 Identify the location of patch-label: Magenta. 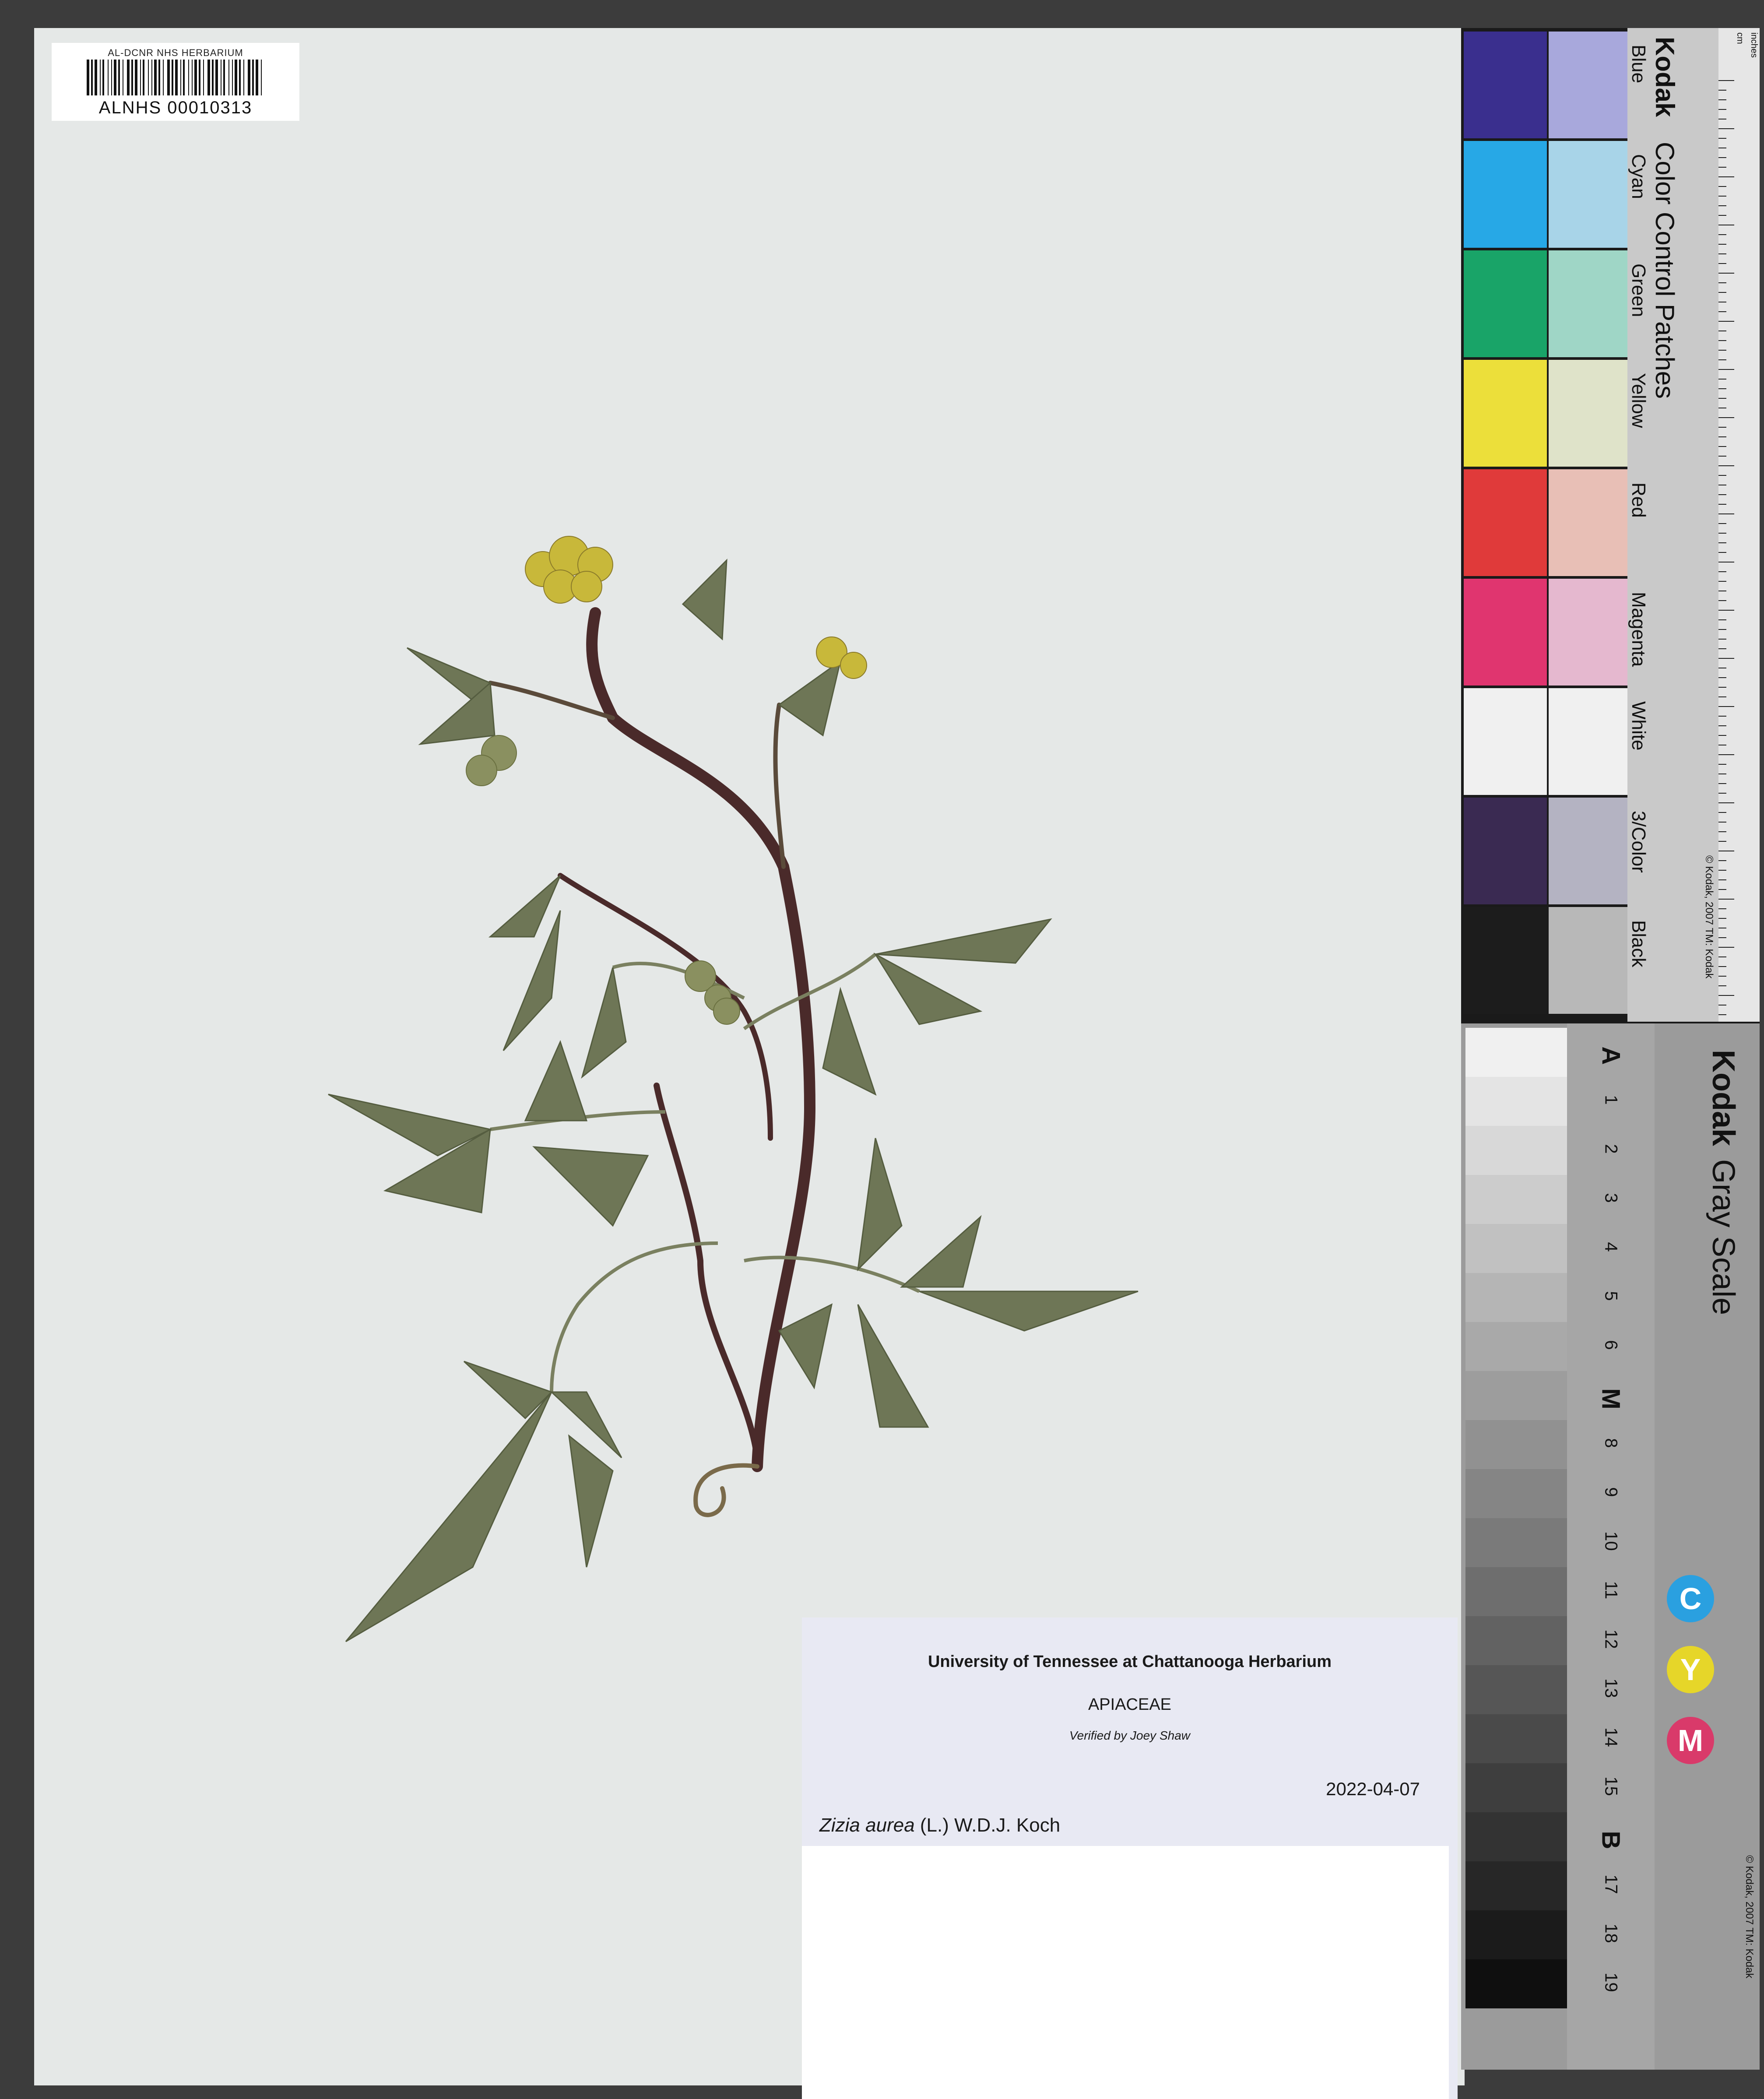
(1639, 629).